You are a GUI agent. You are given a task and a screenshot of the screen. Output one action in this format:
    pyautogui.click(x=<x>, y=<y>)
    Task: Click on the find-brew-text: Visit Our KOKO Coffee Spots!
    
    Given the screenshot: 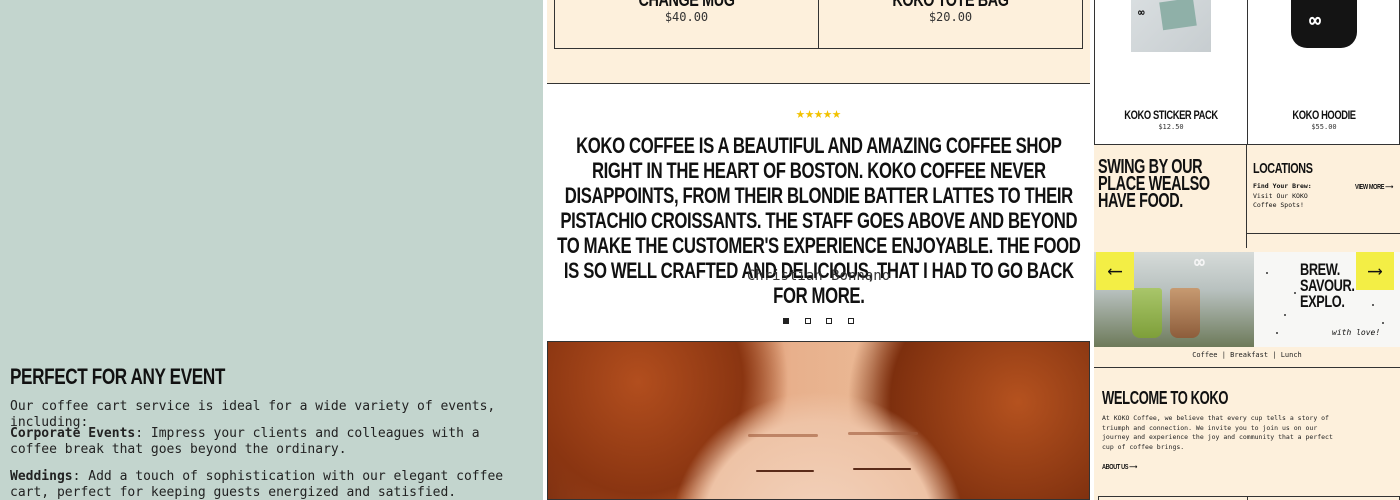 What is the action you would take?
    pyautogui.click(x=1280, y=200)
    